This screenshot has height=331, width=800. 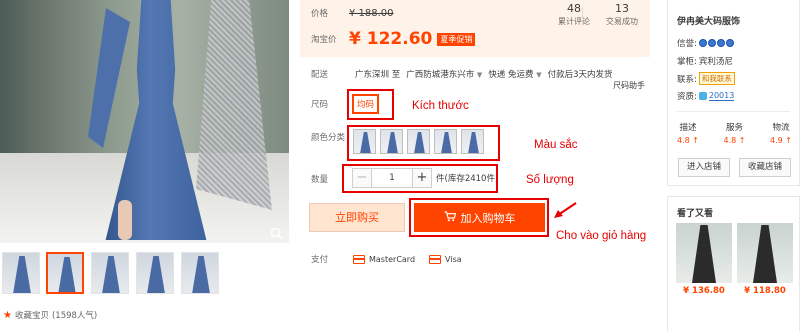 I want to click on promo-badge: 夏季促销, so click(x=456, y=39).